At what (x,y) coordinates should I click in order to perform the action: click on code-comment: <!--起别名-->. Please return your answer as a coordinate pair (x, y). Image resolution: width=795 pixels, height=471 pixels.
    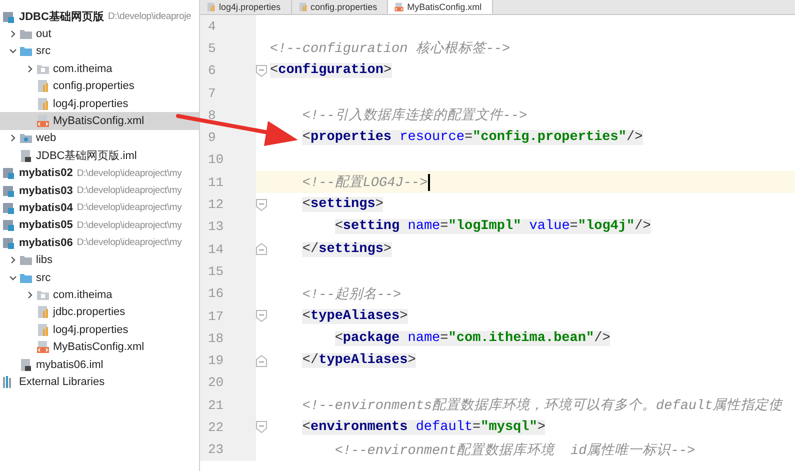
    Looking at the image, I should click on (352, 294).